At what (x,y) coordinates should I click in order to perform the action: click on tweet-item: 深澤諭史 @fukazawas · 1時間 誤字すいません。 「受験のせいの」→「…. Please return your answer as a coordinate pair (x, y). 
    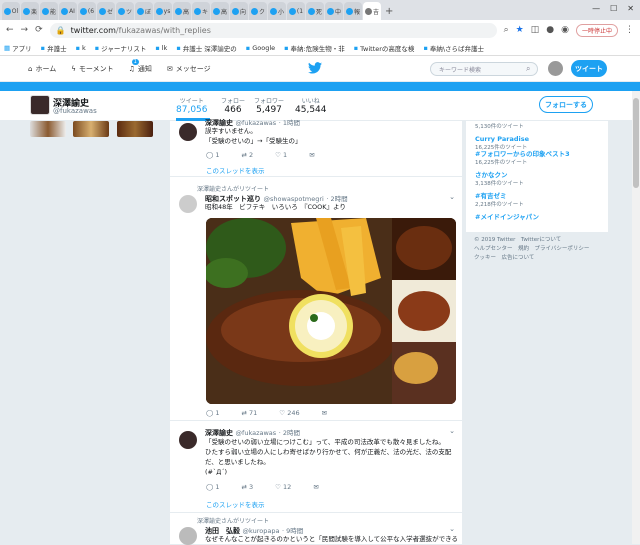
    Looking at the image, I should click on (316, 148).